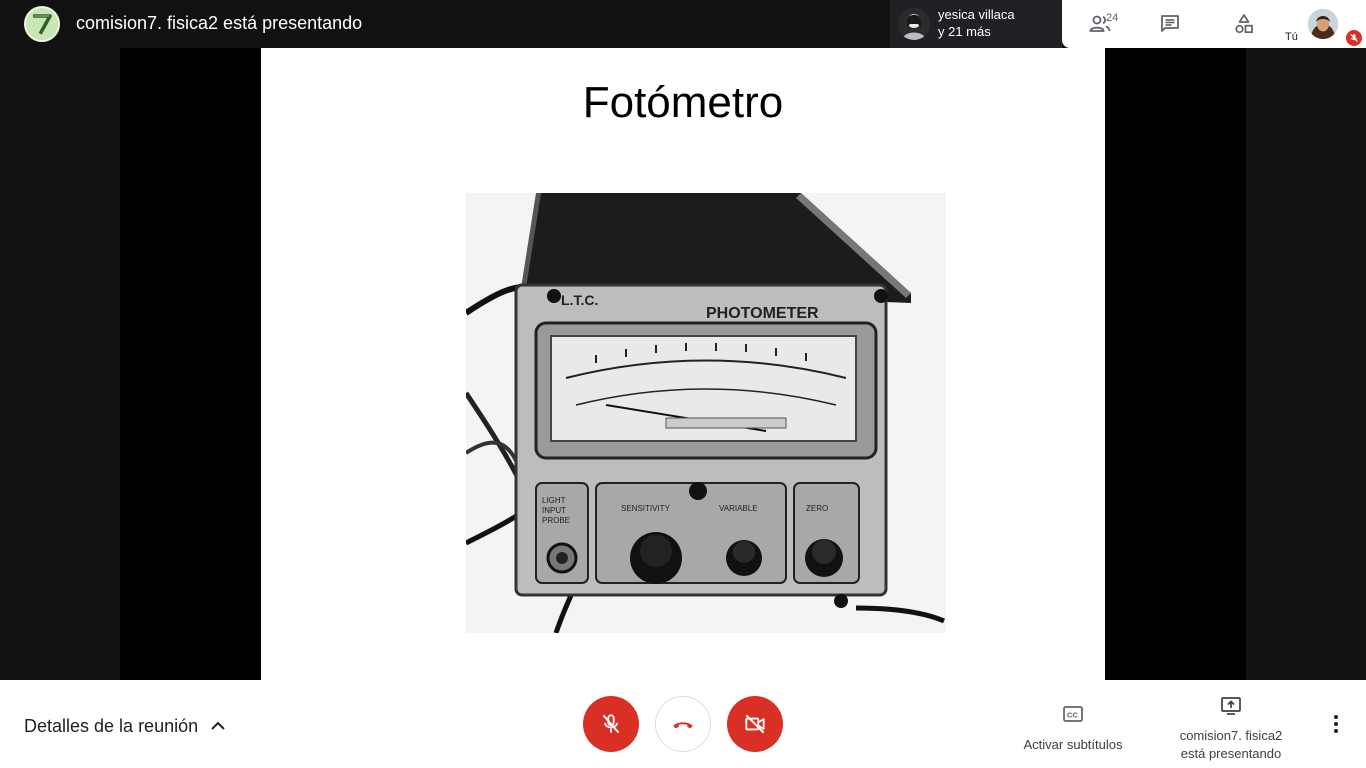 The height and width of the screenshot is (768, 1366). I want to click on presenting-status-button: comision7. fisica2 está presentando, so click(1231, 728).